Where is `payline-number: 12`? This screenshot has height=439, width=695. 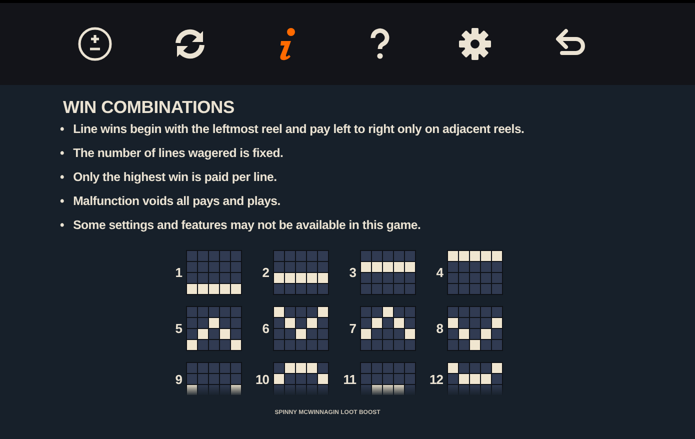
payline-number: 12 is located at coordinates (435, 379).